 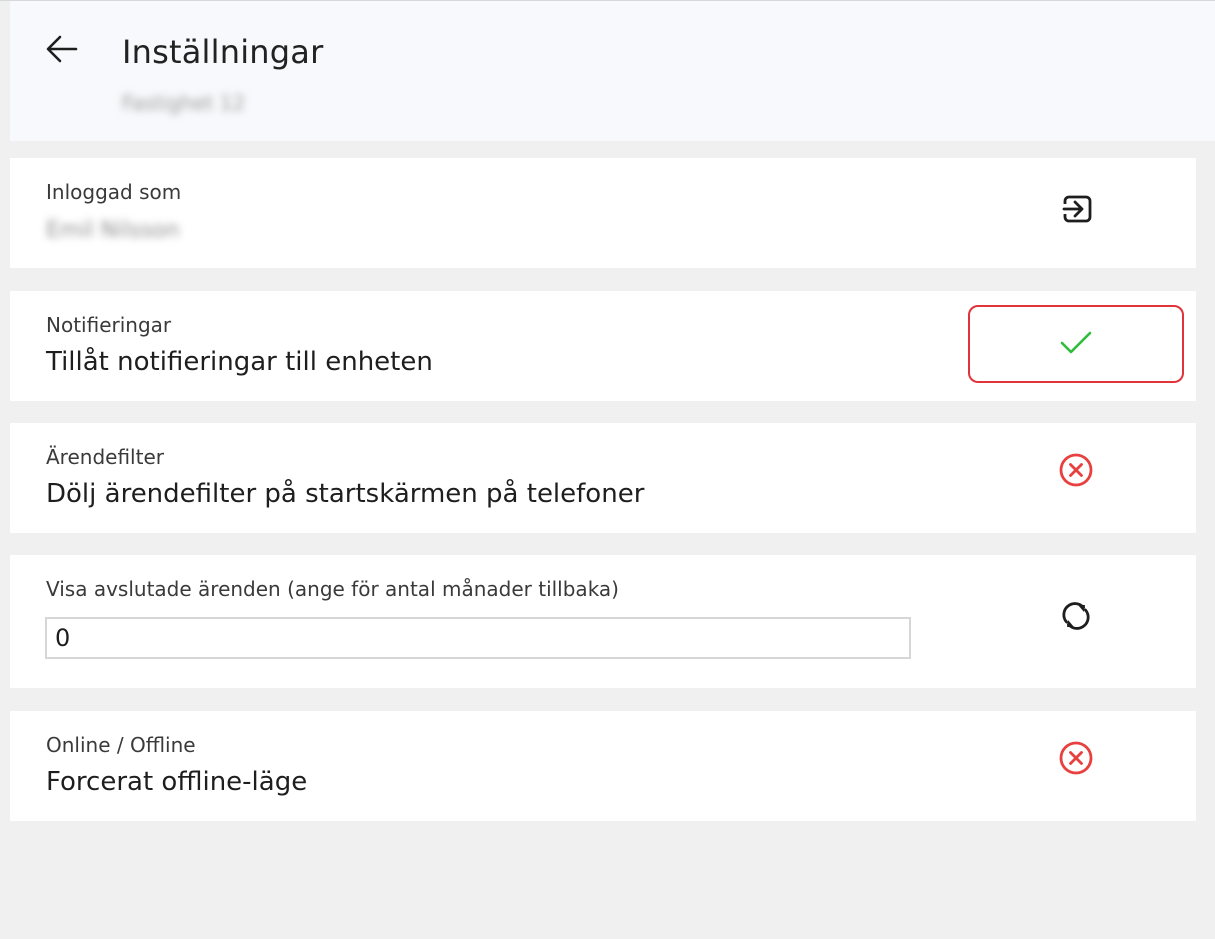 I want to click on refresh-icon, so click(x=1076, y=618).